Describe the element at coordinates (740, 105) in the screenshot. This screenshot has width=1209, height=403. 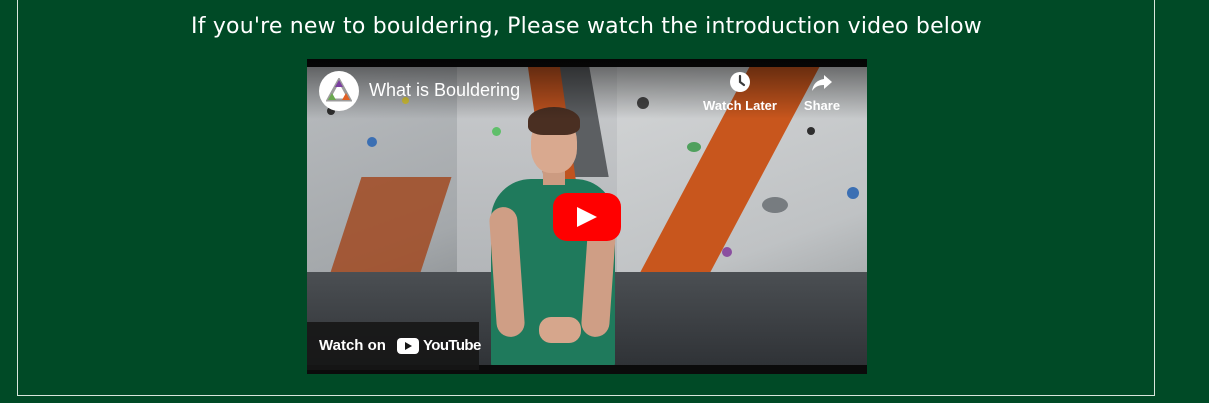
I see `watch-later-label: Watch Later` at that location.